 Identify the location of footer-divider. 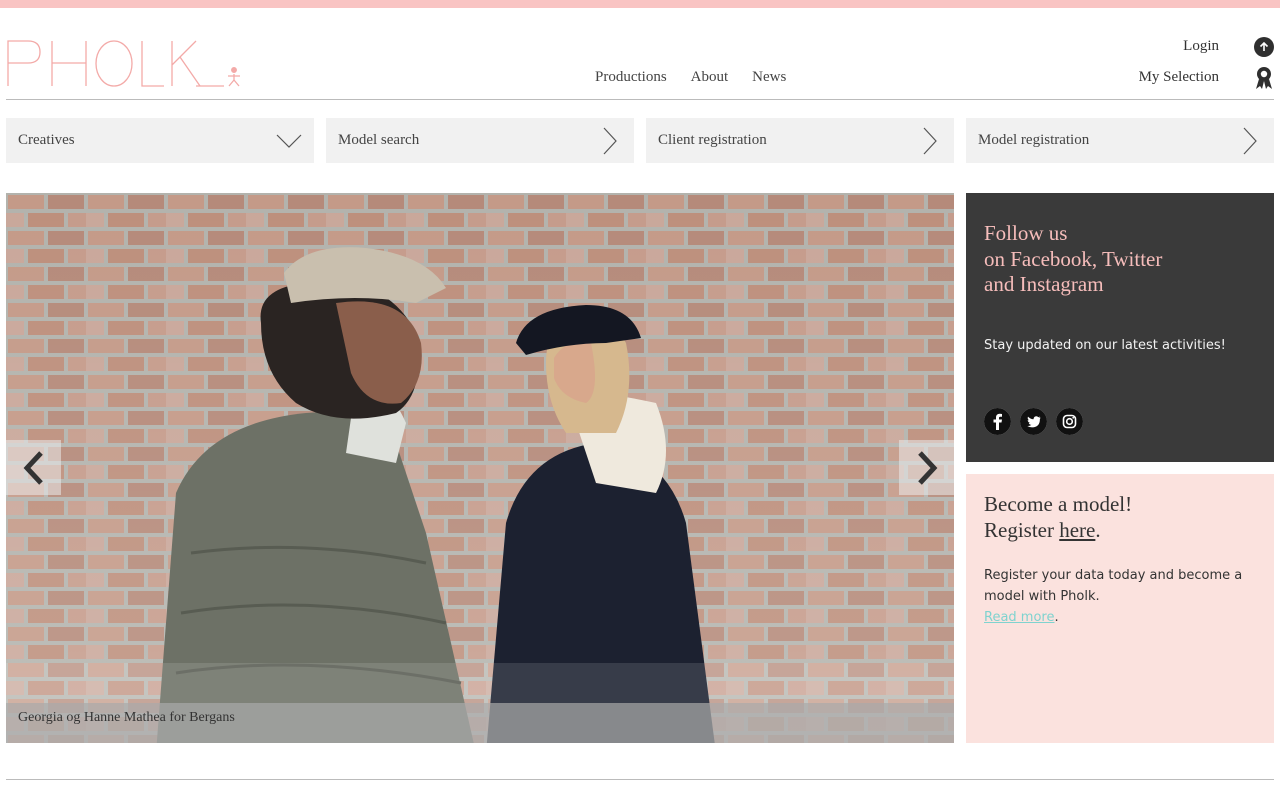
(640, 779).